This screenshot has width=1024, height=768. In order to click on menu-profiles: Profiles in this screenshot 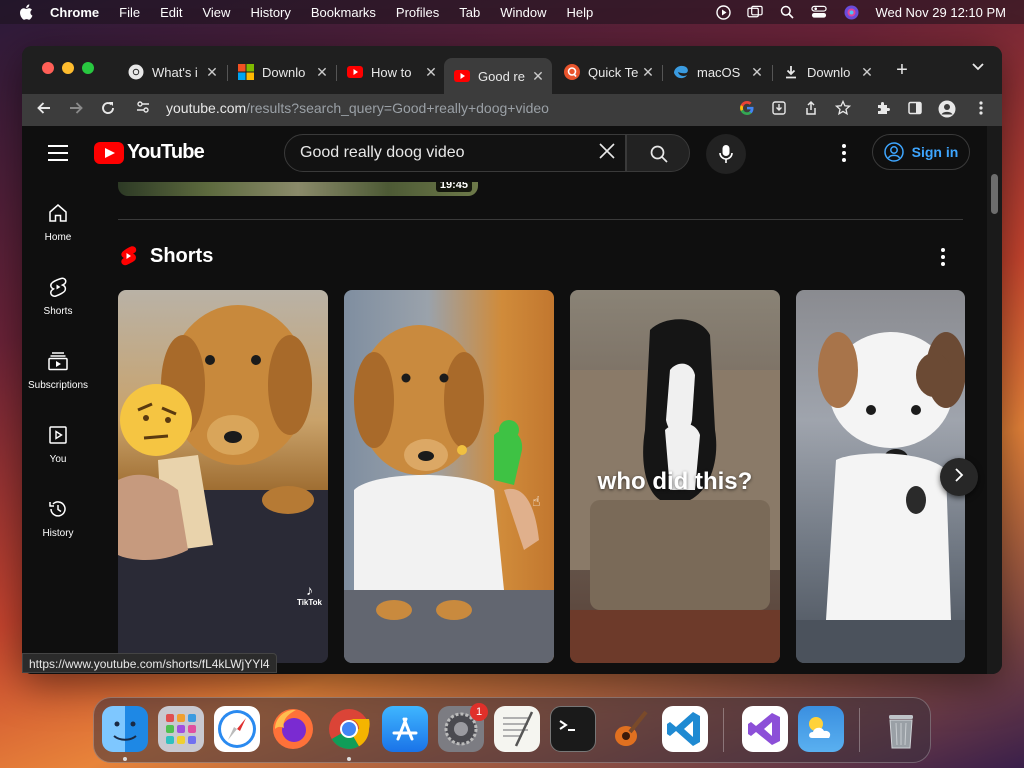, I will do `click(417, 12)`.